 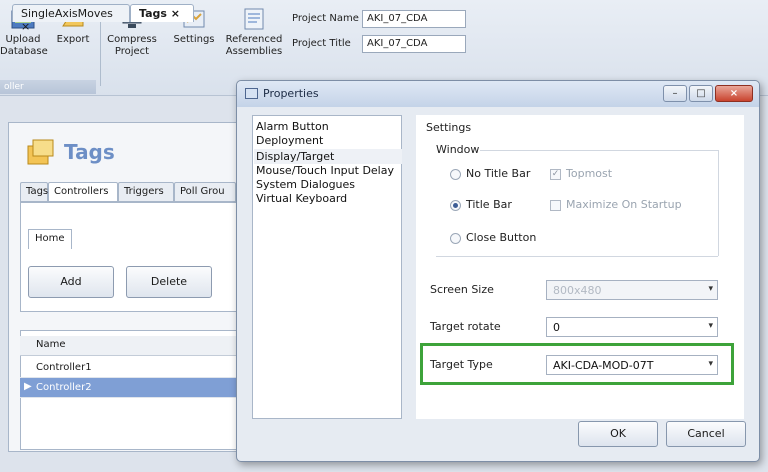 I want to click on nav-display-target: Display/Target, so click(x=295, y=157).